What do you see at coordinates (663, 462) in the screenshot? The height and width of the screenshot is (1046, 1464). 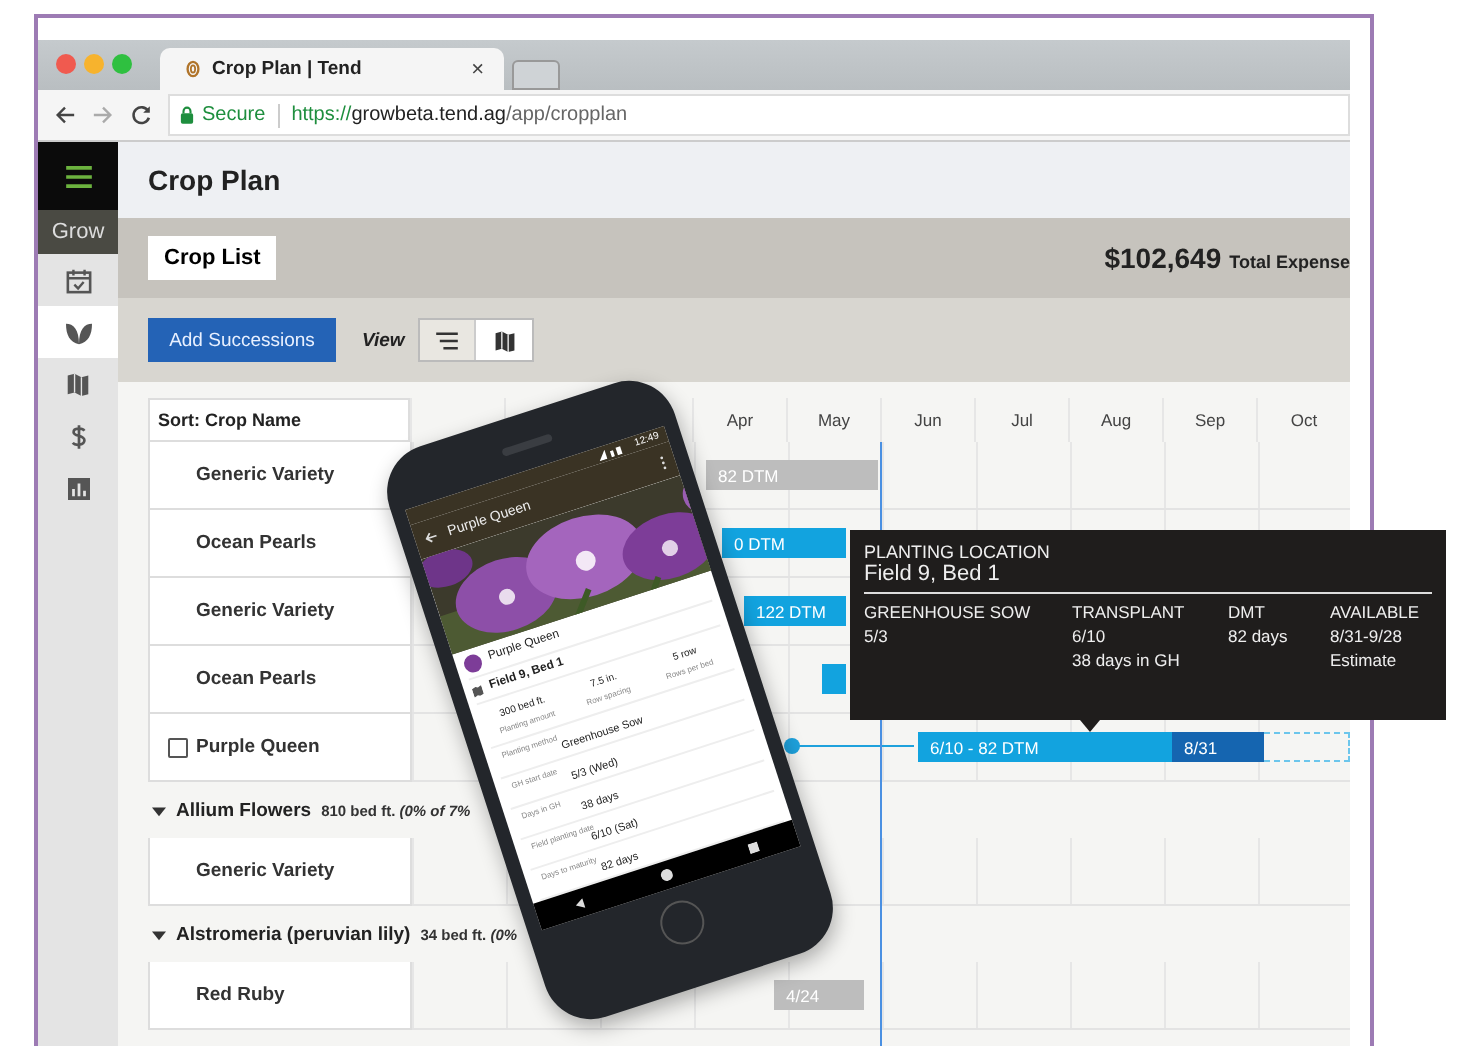 I see `more-icon` at bounding box center [663, 462].